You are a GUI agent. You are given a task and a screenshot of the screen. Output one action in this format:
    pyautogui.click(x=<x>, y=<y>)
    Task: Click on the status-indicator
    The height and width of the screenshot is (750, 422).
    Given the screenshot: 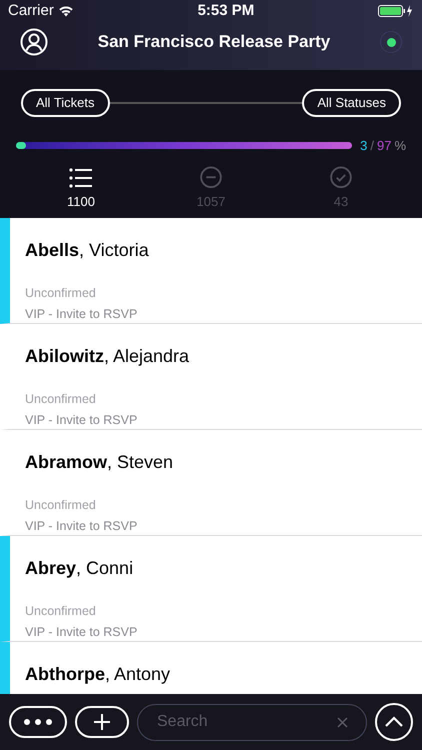 What is the action you would take?
    pyautogui.click(x=391, y=42)
    